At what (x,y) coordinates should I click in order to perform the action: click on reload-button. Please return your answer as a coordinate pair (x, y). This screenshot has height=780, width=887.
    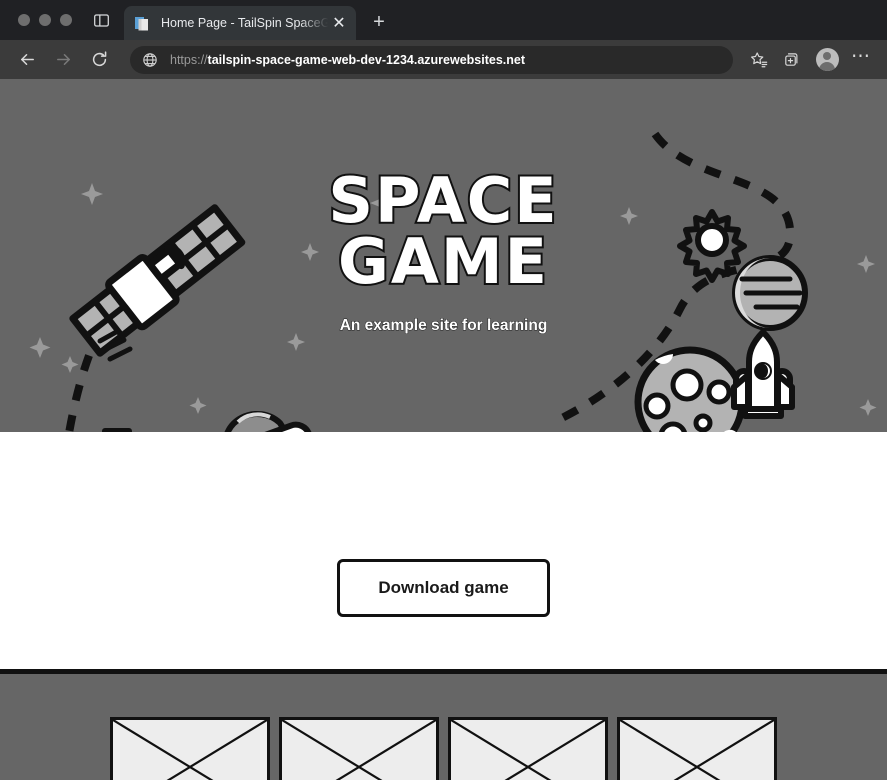
    Looking at the image, I should click on (99, 60).